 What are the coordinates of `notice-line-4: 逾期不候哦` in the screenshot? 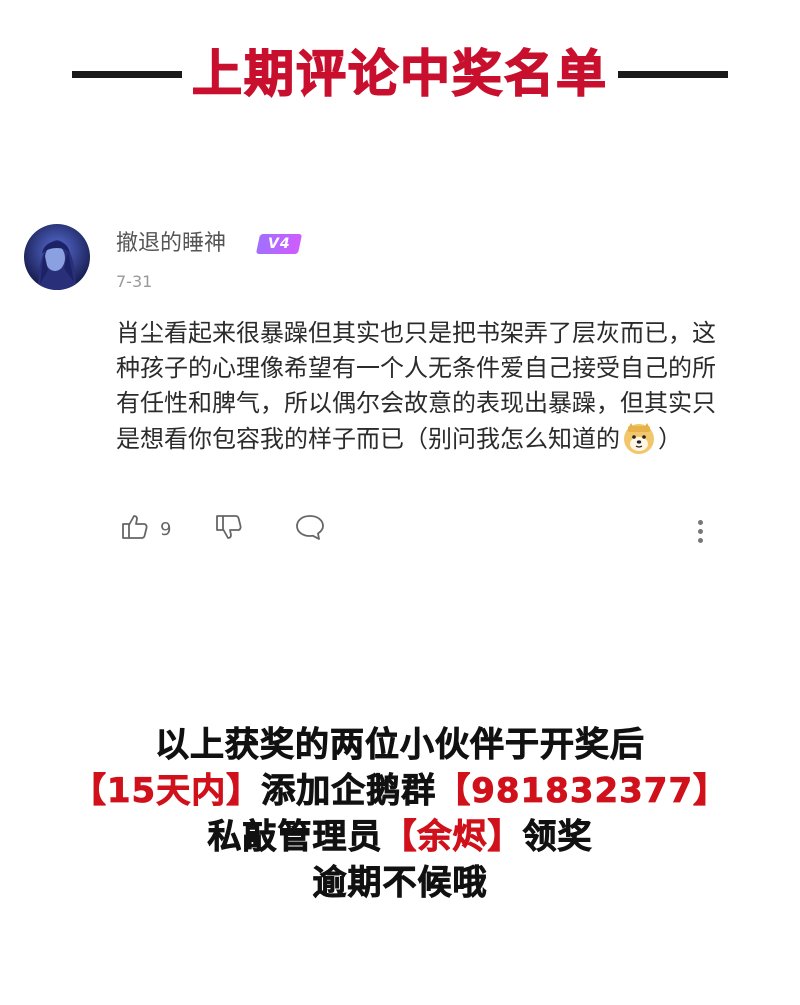 It's located at (400, 883).